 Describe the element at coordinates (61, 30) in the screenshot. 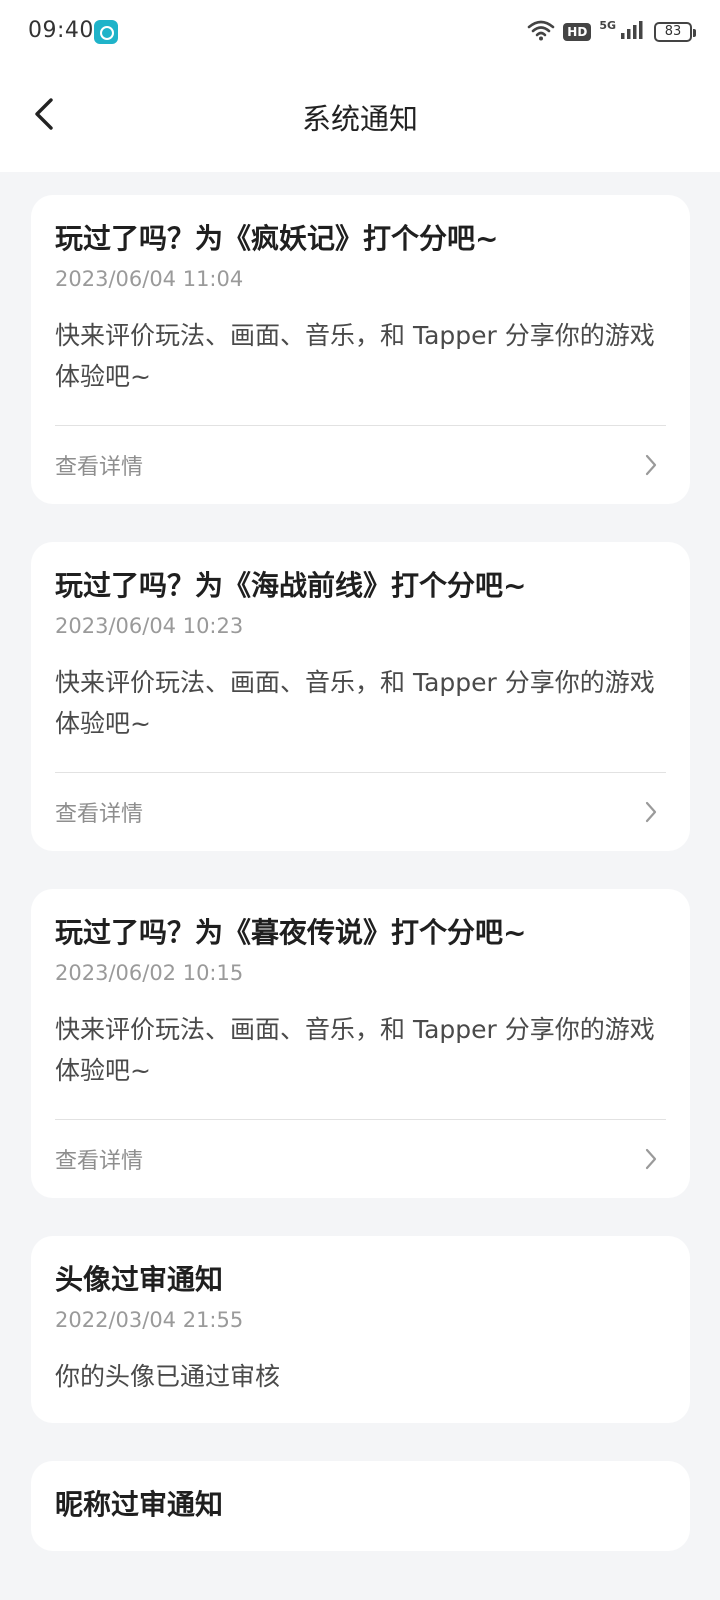

I see `status-time: 09:40` at that location.